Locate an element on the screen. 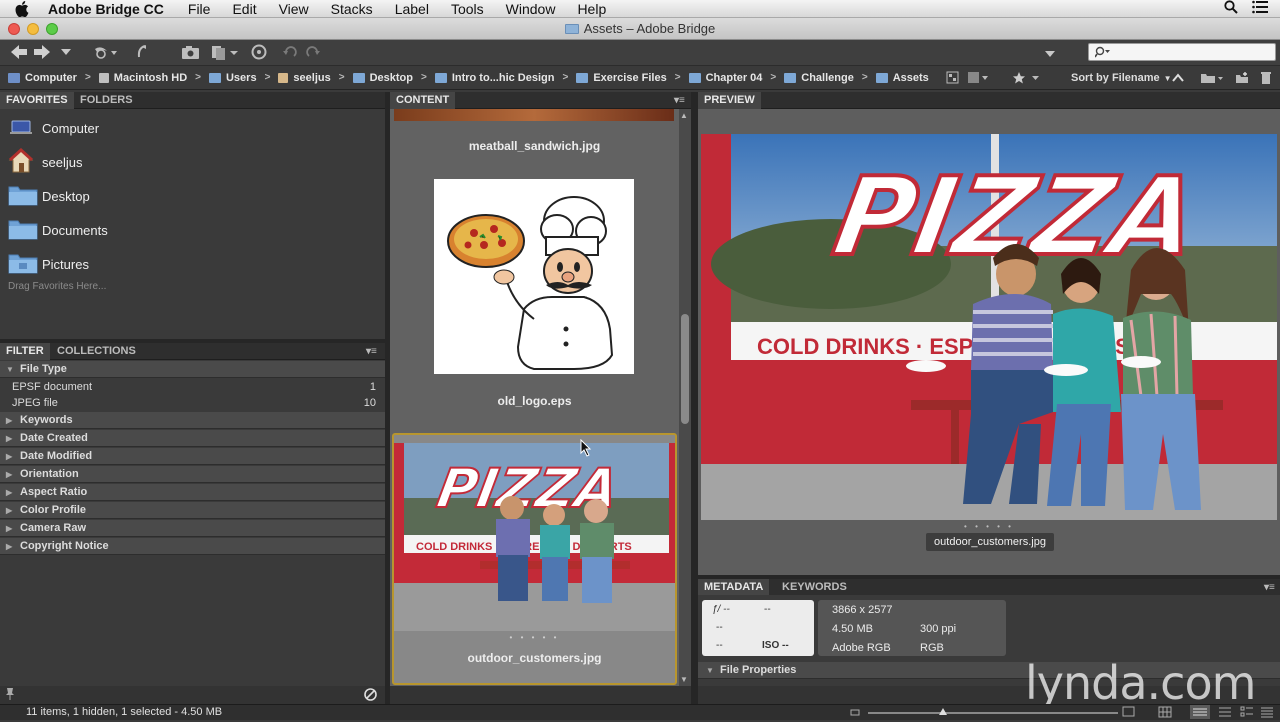 This screenshot has height=722, width=1280. zoom-in-icon is located at coordinates (1129, 713).